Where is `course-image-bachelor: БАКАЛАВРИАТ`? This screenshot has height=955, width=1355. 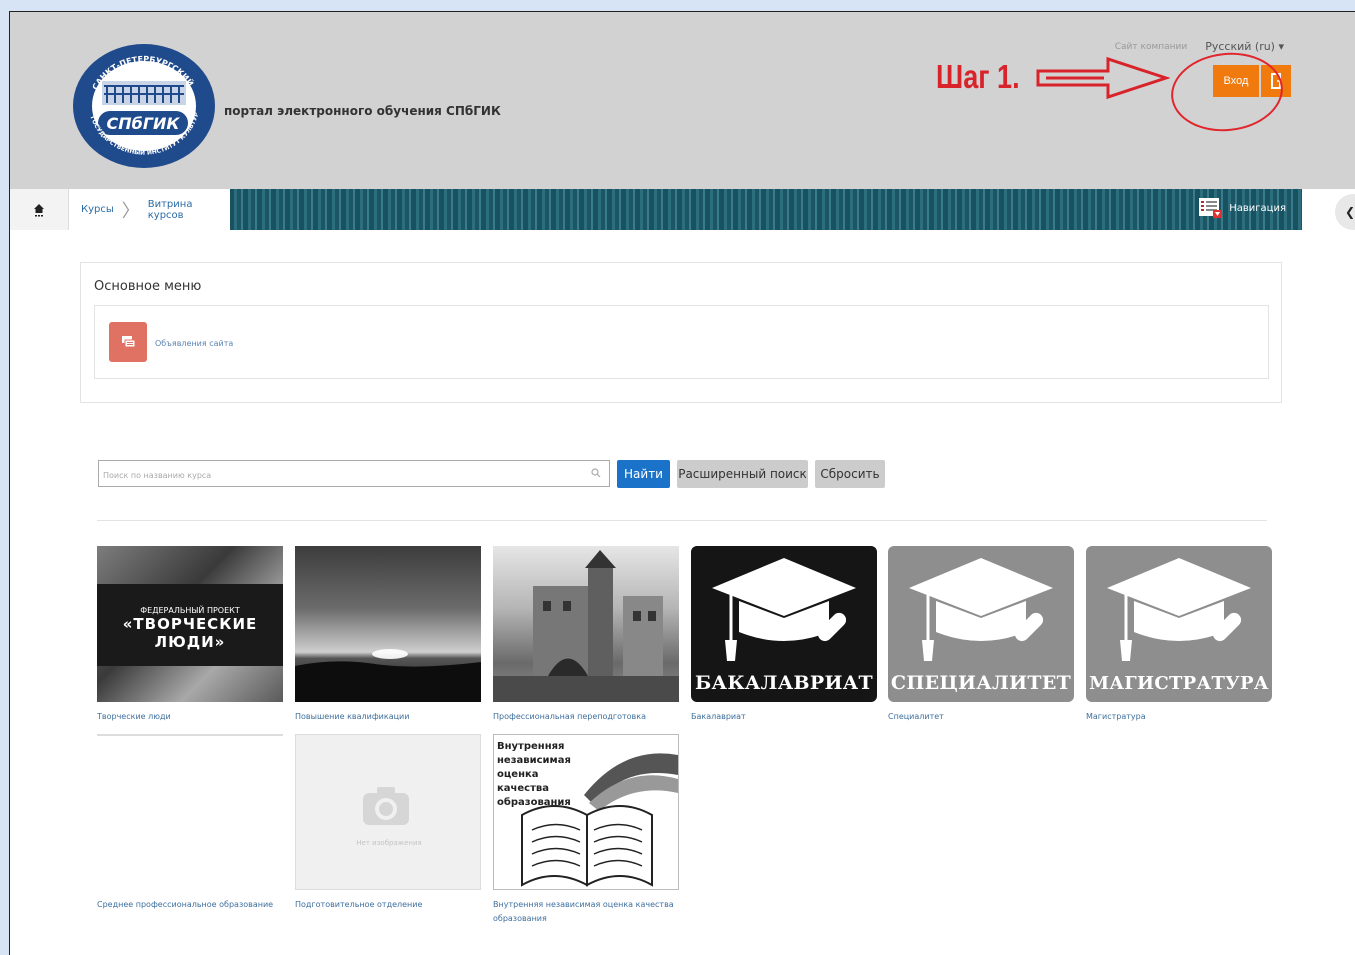
course-image-bachelor: БАКАЛАВРИАТ is located at coordinates (784, 624).